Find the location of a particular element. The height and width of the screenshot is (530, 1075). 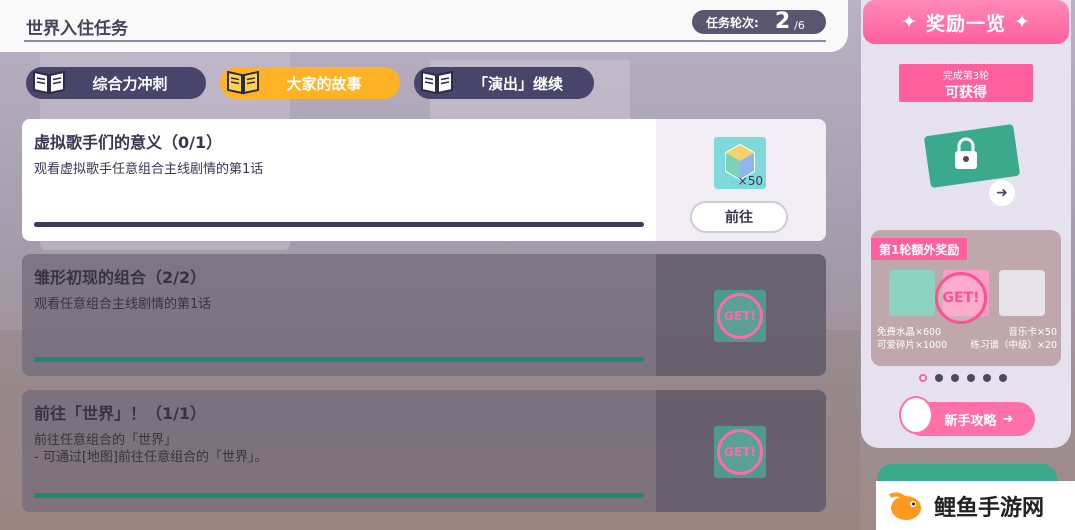

carp-logo-icon is located at coordinates (906, 506).